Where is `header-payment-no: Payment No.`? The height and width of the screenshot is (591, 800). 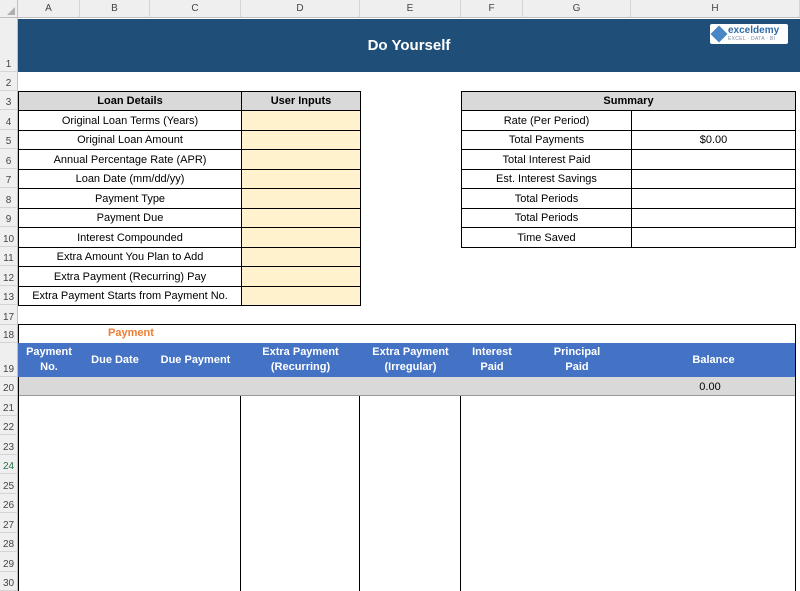 header-payment-no: Payment No. is located at coordinates (49, 360).